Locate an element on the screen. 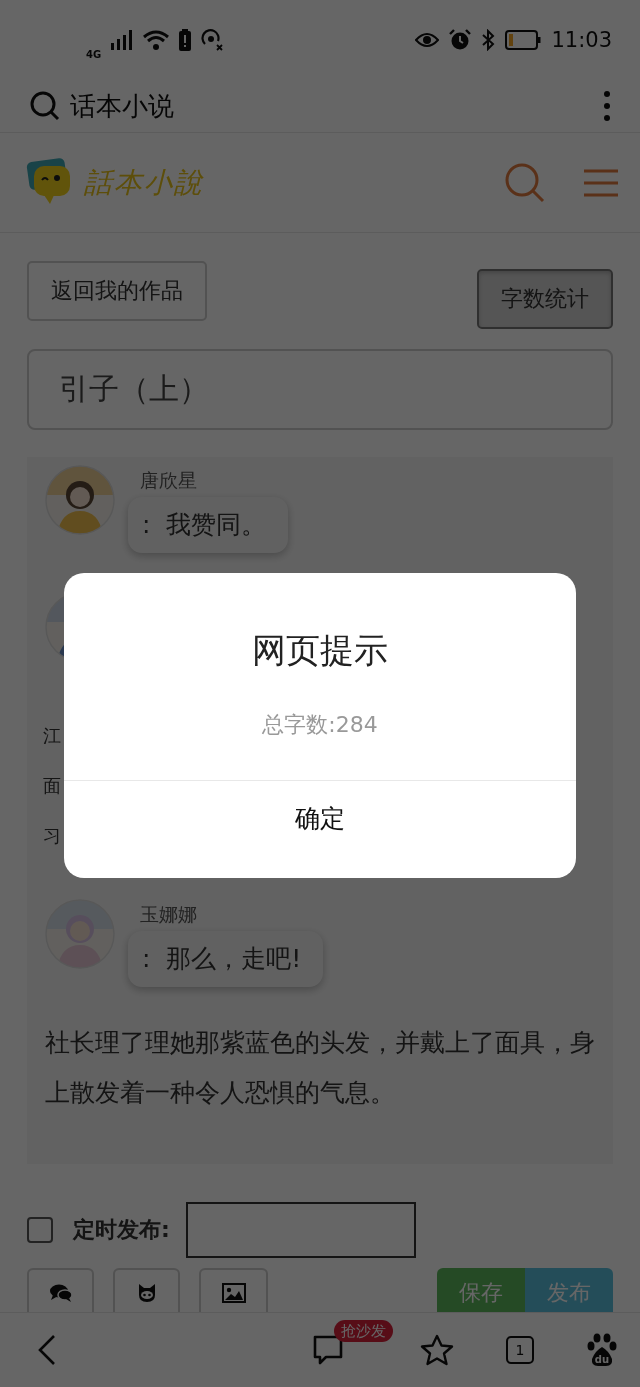  tab-count-button: 1 is located at coordinates (520, 1350).